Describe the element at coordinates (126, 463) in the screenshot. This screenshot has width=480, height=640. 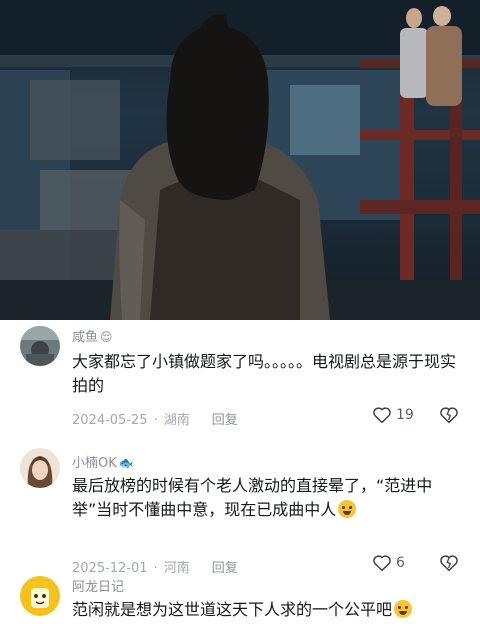
I see `username-emoji: 🐟` at that location.